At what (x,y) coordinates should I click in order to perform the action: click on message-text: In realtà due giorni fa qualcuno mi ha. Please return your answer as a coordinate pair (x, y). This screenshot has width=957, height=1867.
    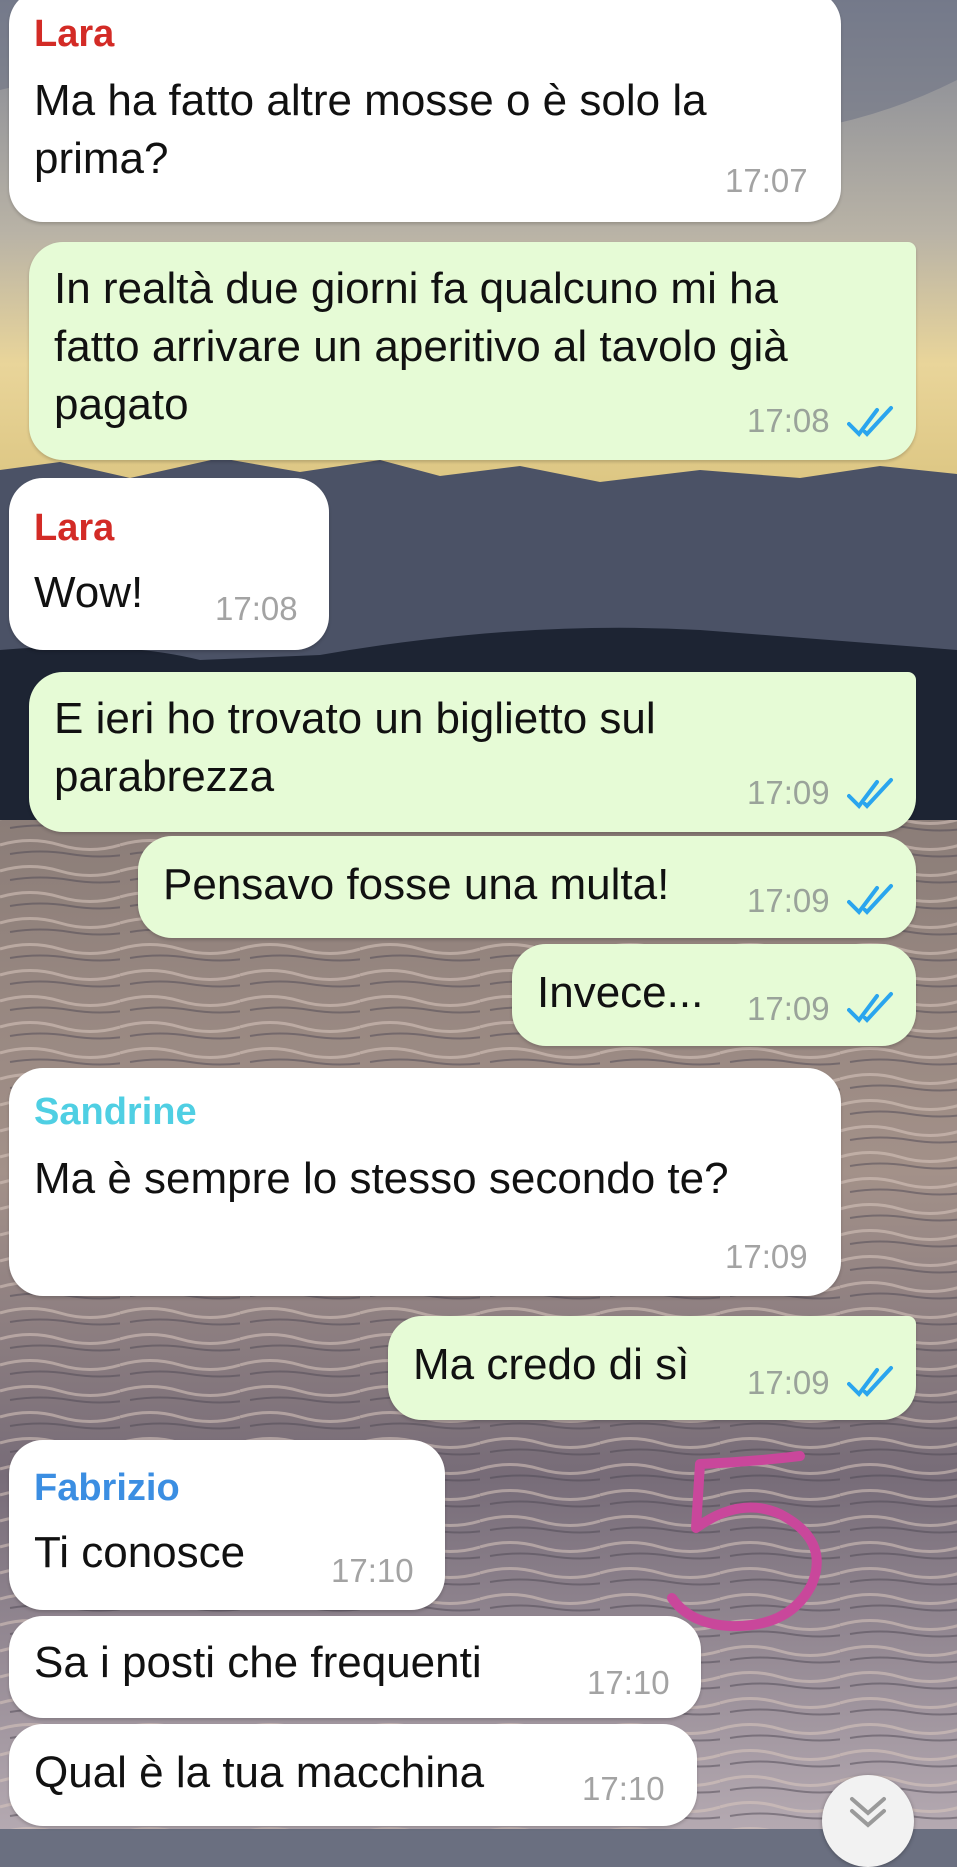
    Looking at the image, I should click on (416, 288).